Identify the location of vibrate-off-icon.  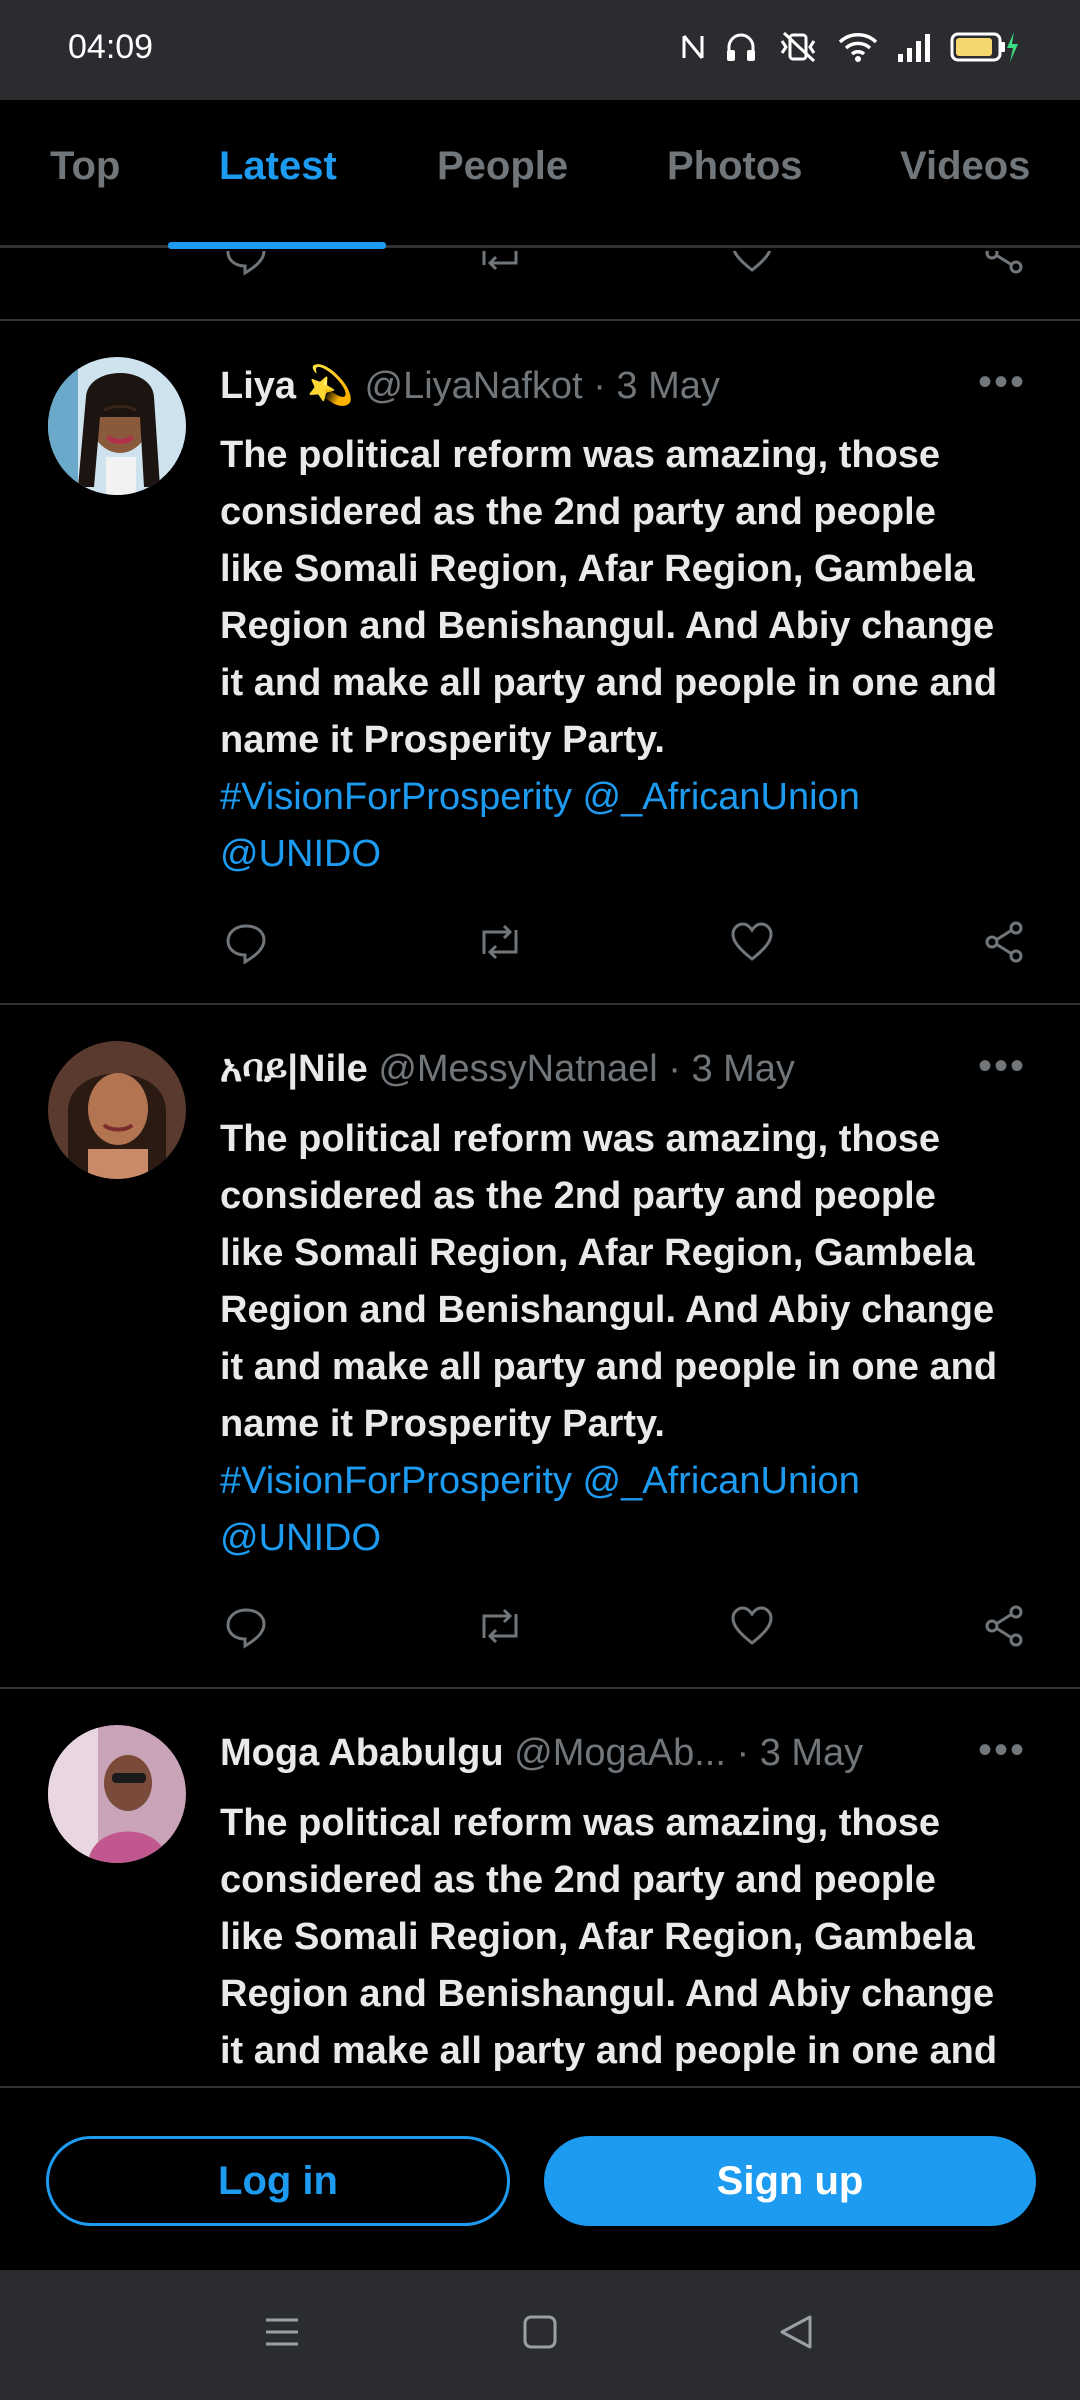
(798, 47).